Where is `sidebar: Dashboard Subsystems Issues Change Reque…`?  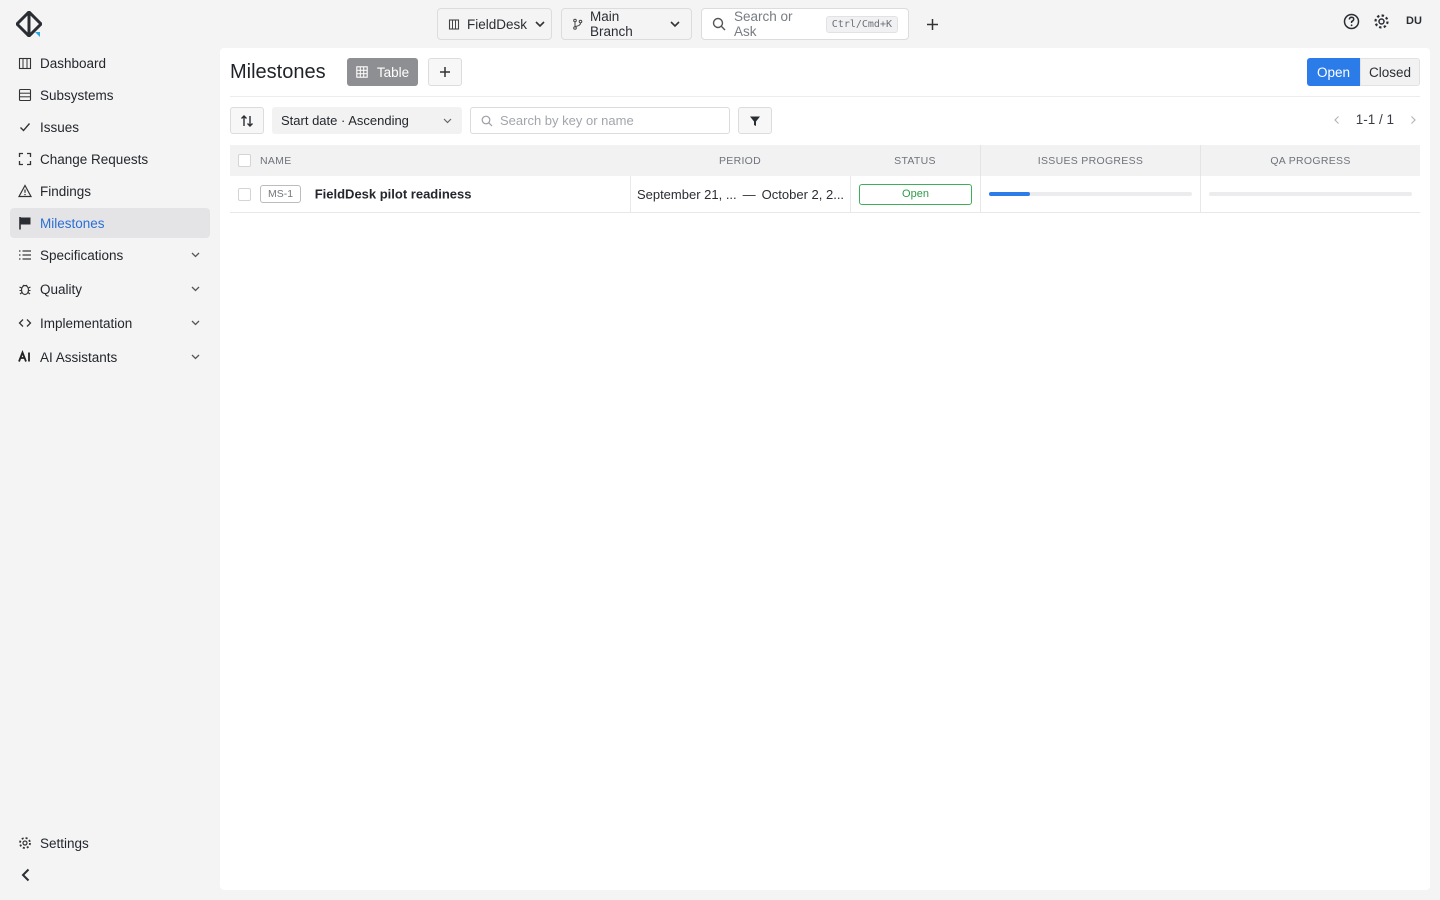
sidebar: Dashboard Subsystems Issues Change Reque… is located at coordinates (110, 473).